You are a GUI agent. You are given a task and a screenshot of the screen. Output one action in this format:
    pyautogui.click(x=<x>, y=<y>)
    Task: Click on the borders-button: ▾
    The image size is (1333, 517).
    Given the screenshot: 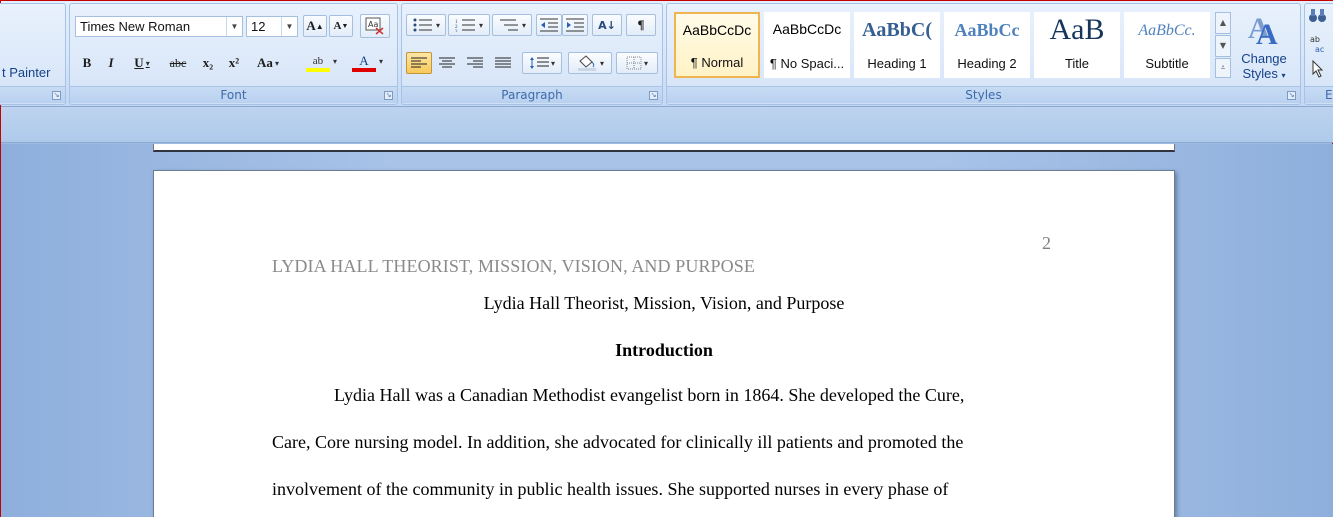 What is the action you would take?
    pyautogui.click(x=637, y=63)
    